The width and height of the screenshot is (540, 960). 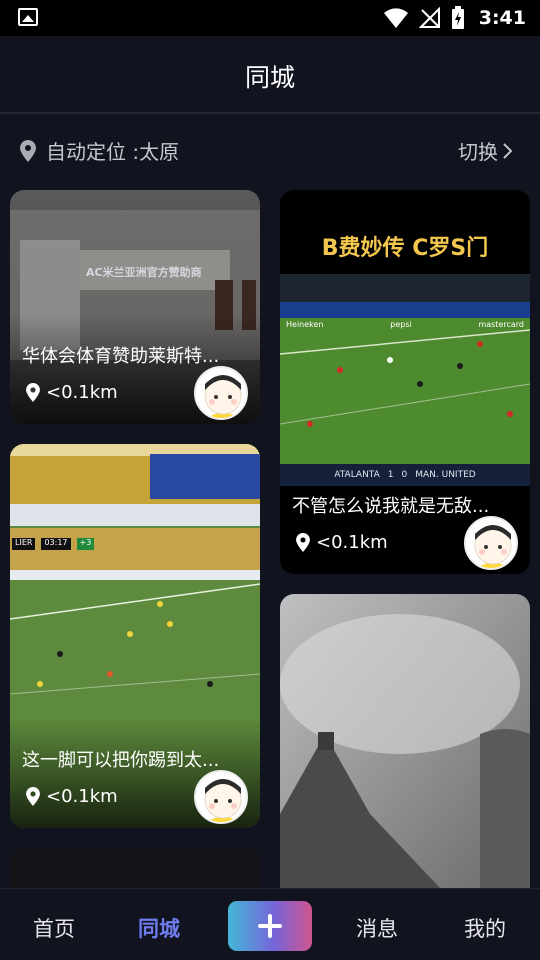 I want to click on page-title: 同城, so click(x=269, y=77).